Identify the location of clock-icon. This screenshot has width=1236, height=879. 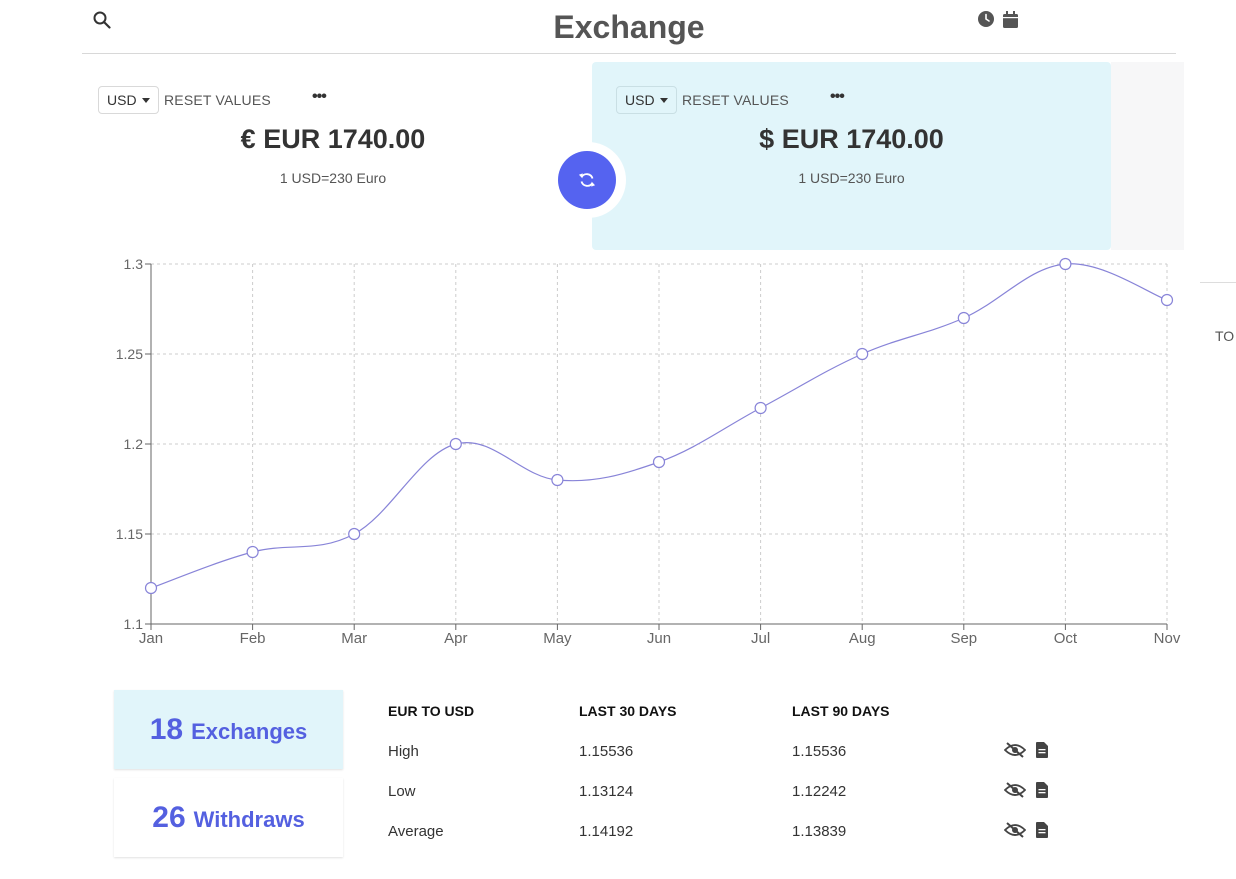
(986, 19).